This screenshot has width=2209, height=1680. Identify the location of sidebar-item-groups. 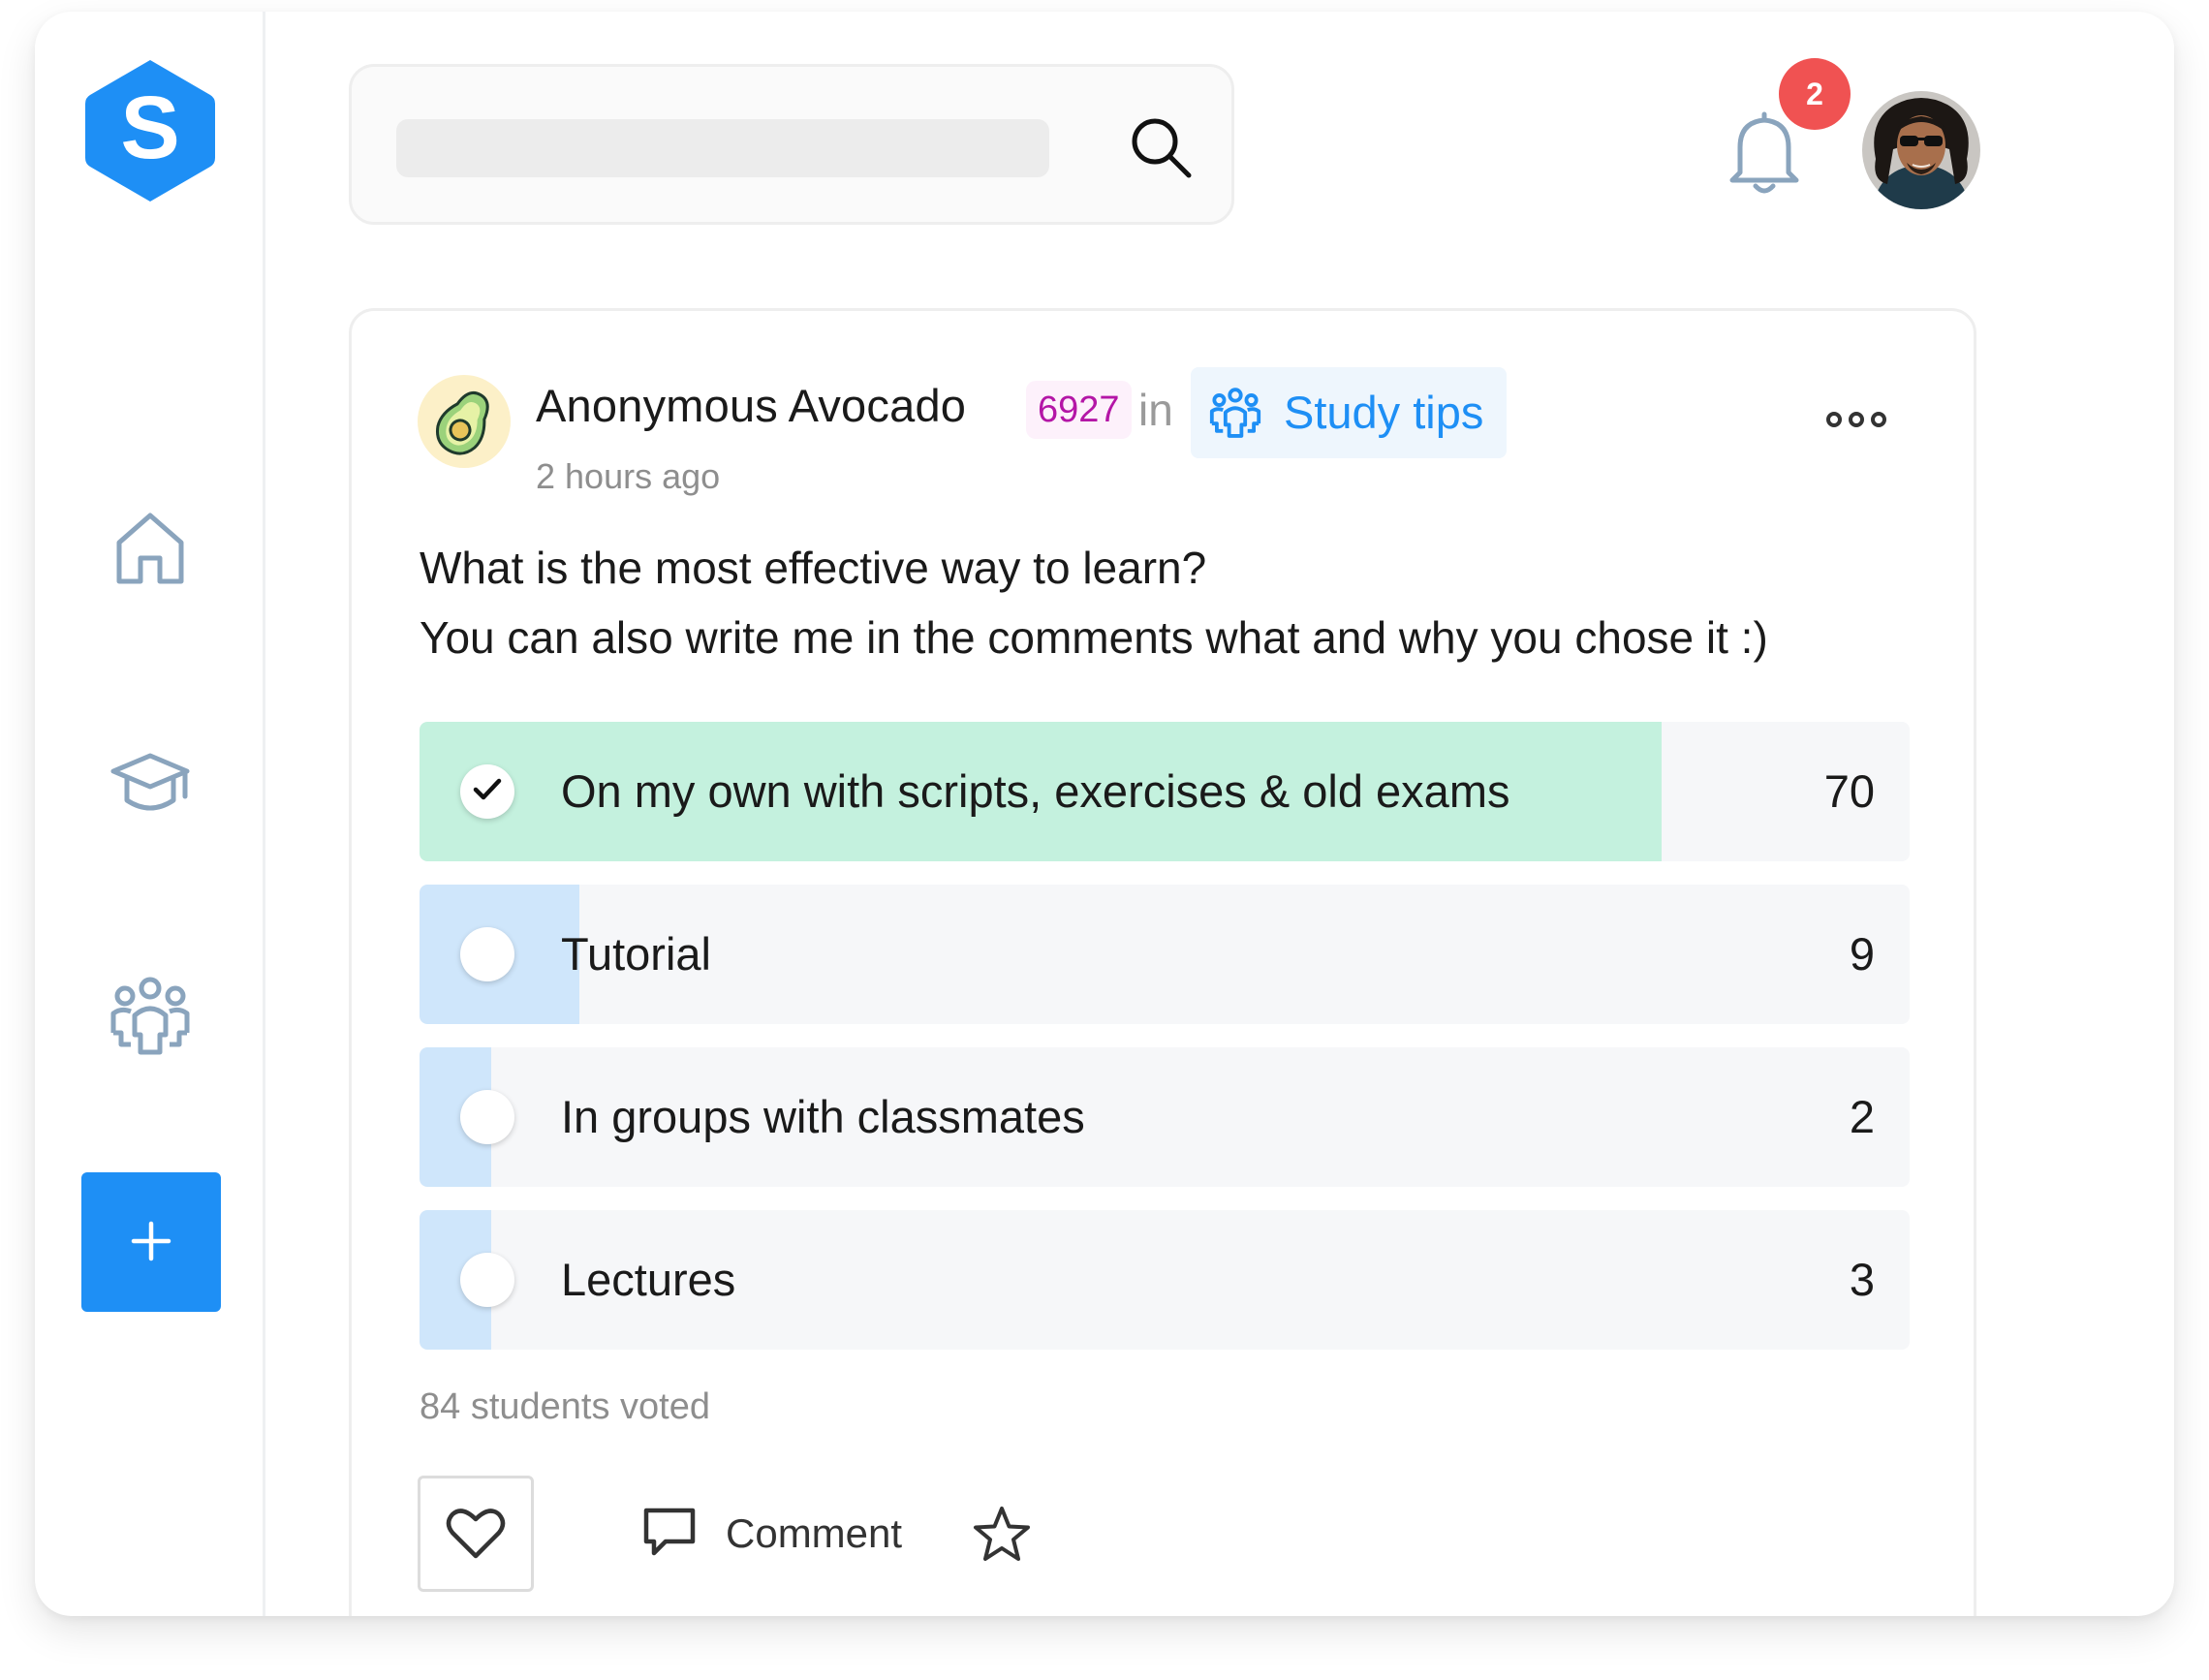
(150, 1018).